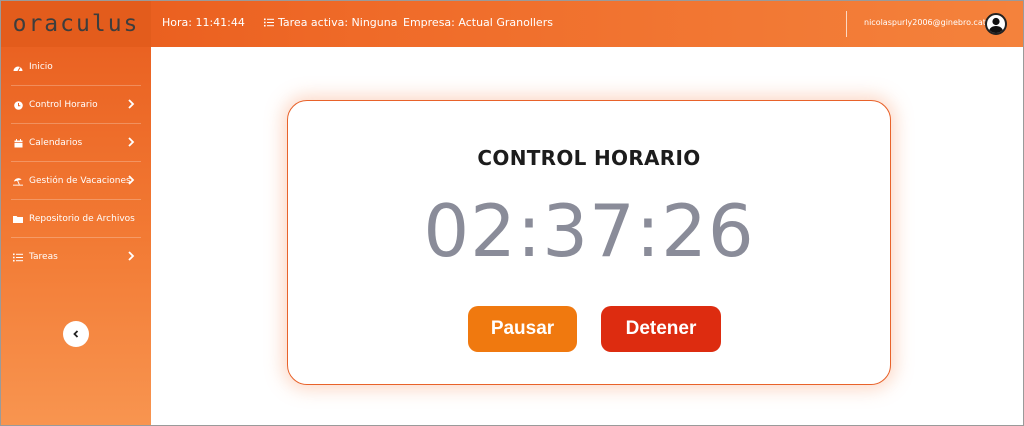 The image size is (1024, 426). Describe the element at coordinates (18, 67) in the screenshot. I see `dashboard-icon` at that location.